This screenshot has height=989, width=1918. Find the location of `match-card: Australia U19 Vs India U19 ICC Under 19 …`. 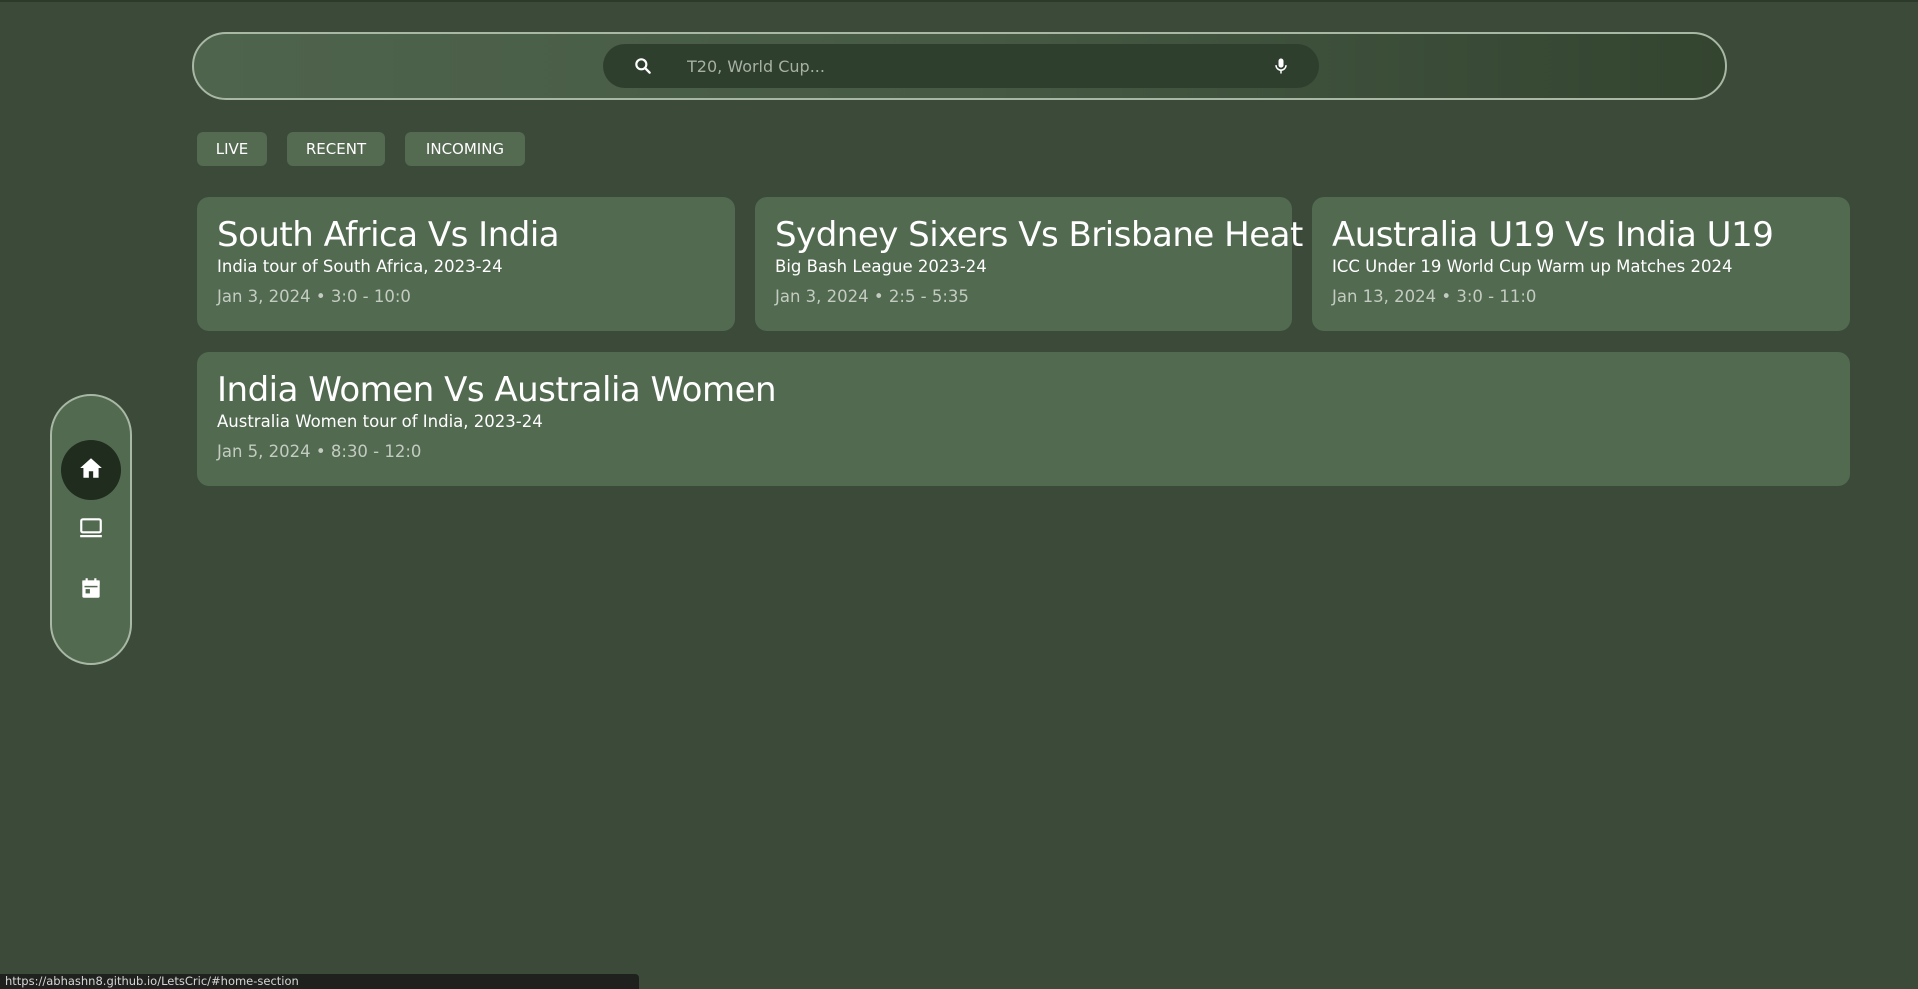

match-card: Australia U19 Vs India U19 ICC Under 19 … is located at coordinates (1581, 264).